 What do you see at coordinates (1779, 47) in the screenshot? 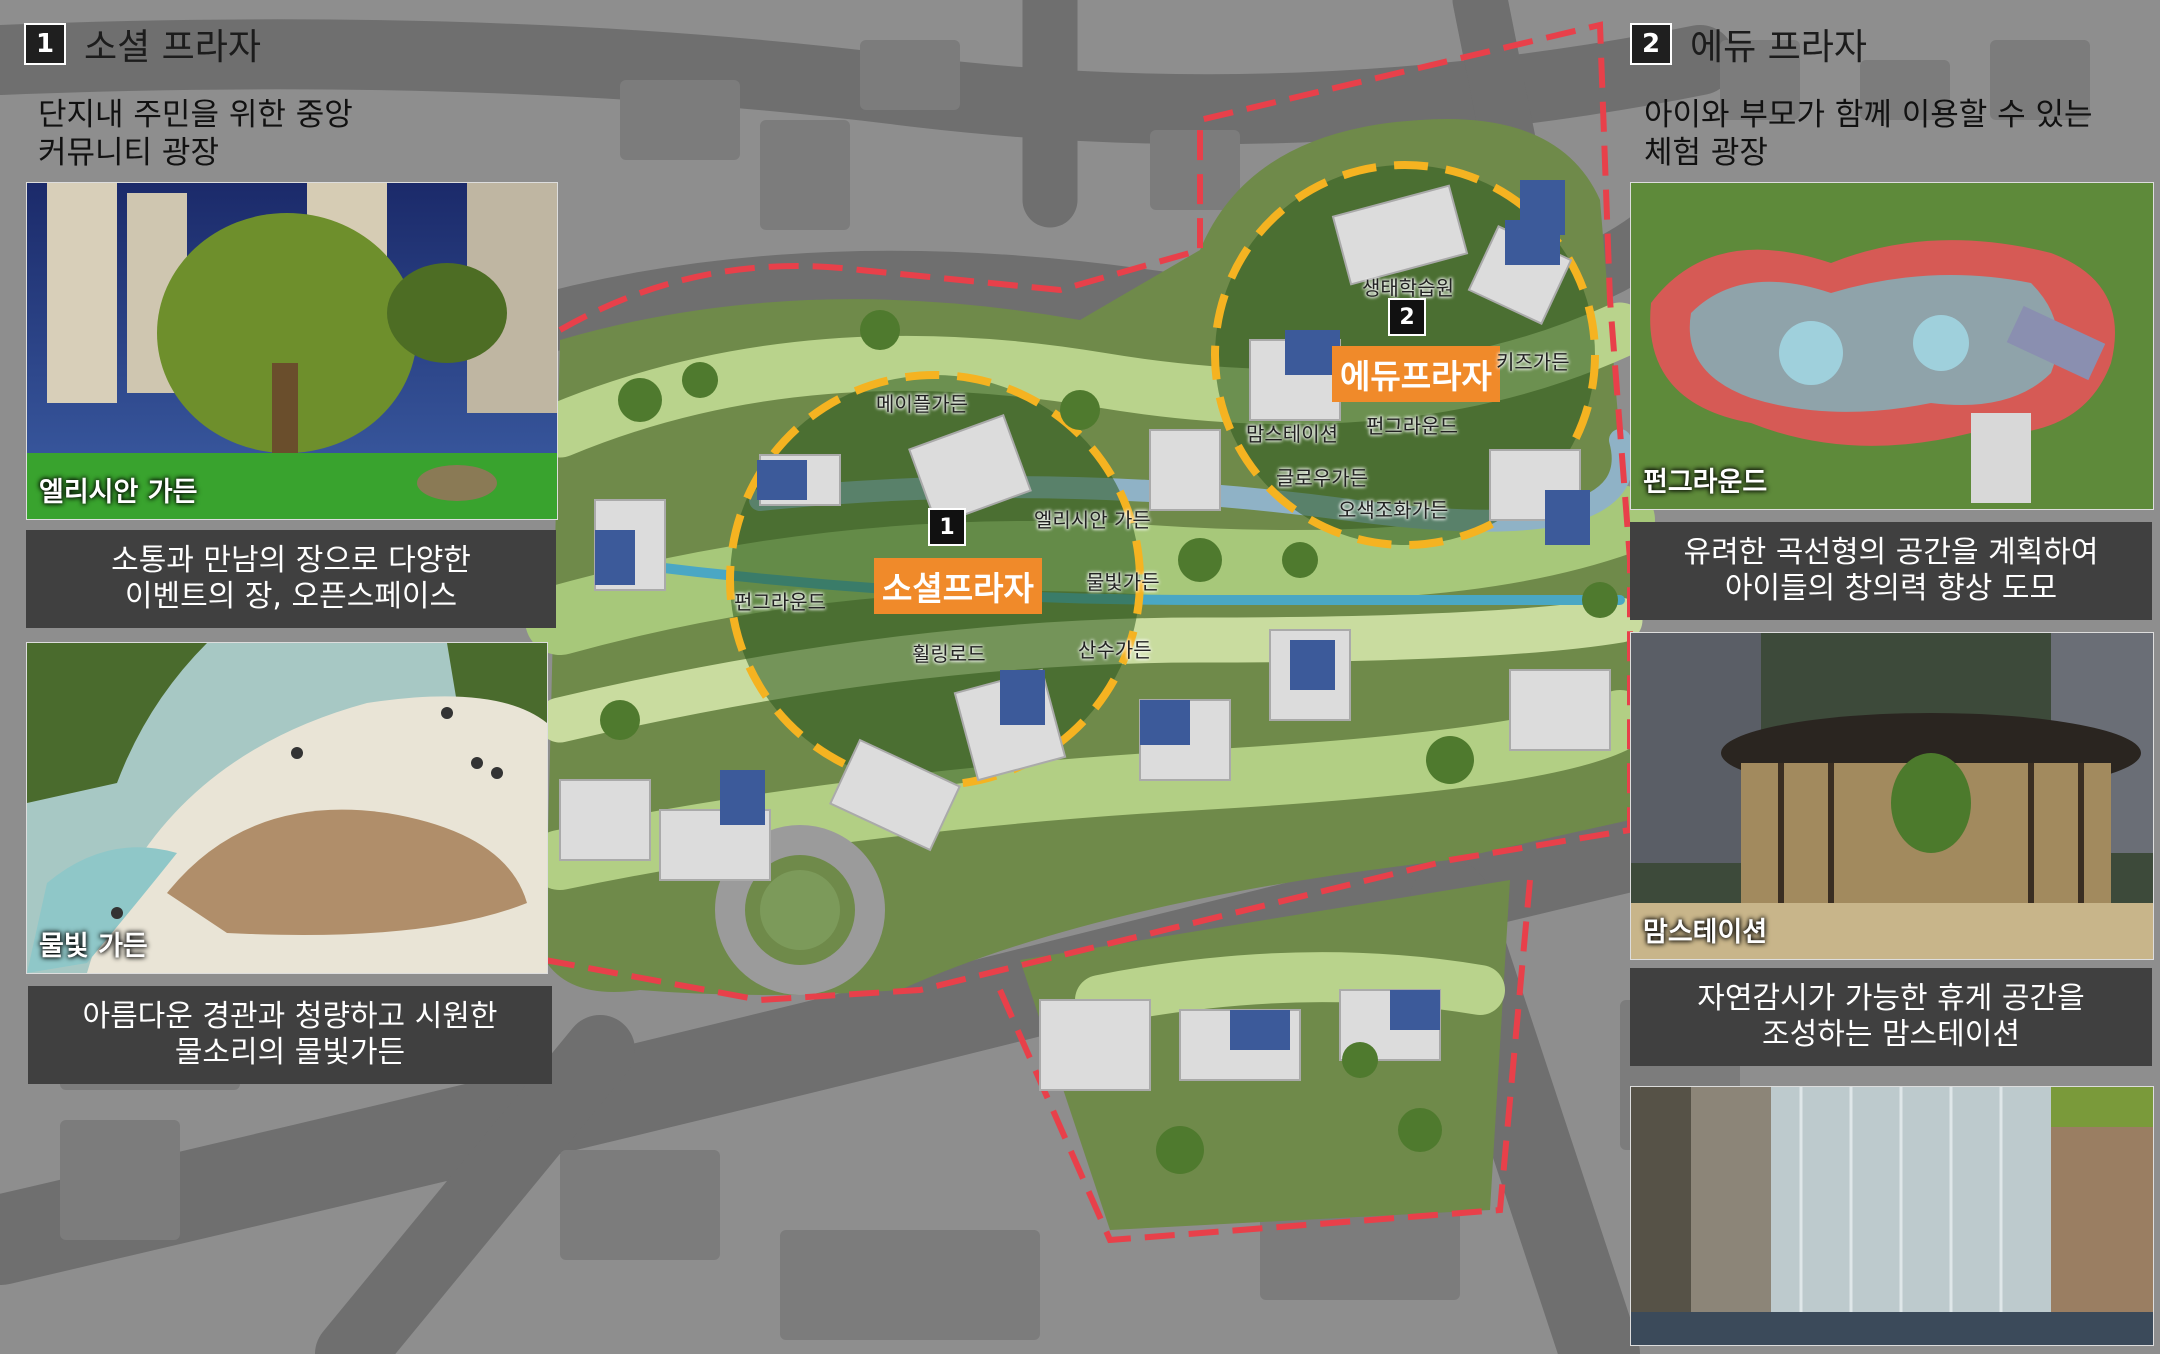
I see `edu-plaza-title: 에듀 프라자` at bounding box center [1779, 47].